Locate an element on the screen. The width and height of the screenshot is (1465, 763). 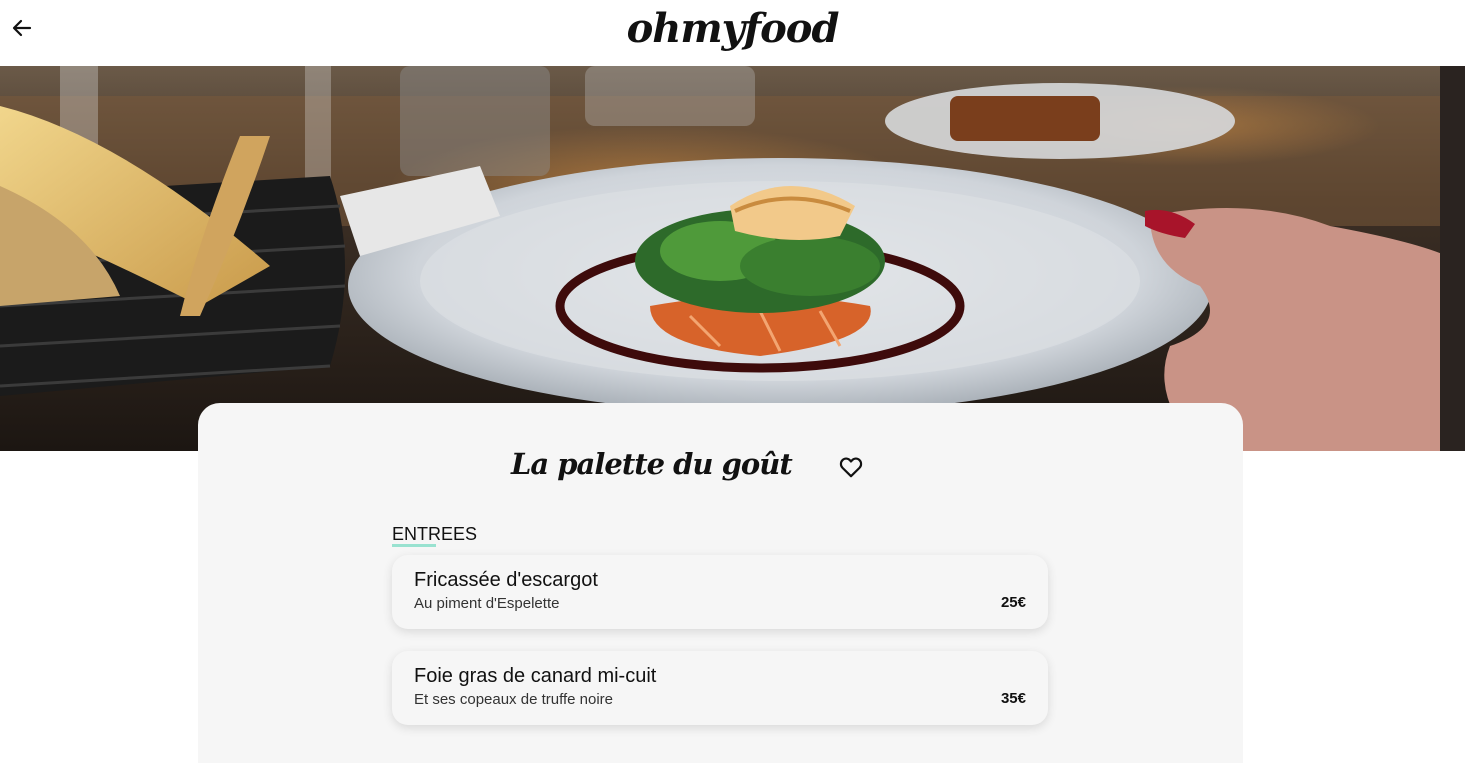
heart-outline-icon is located at coordinates (851, 467).